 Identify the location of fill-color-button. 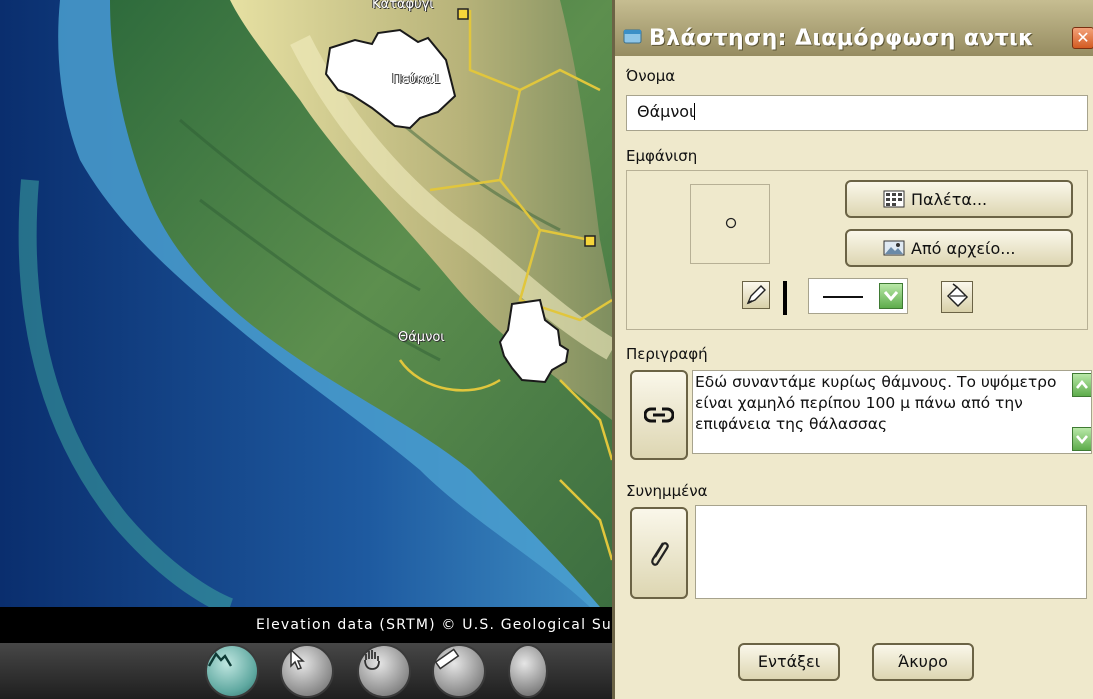
(957, 297).